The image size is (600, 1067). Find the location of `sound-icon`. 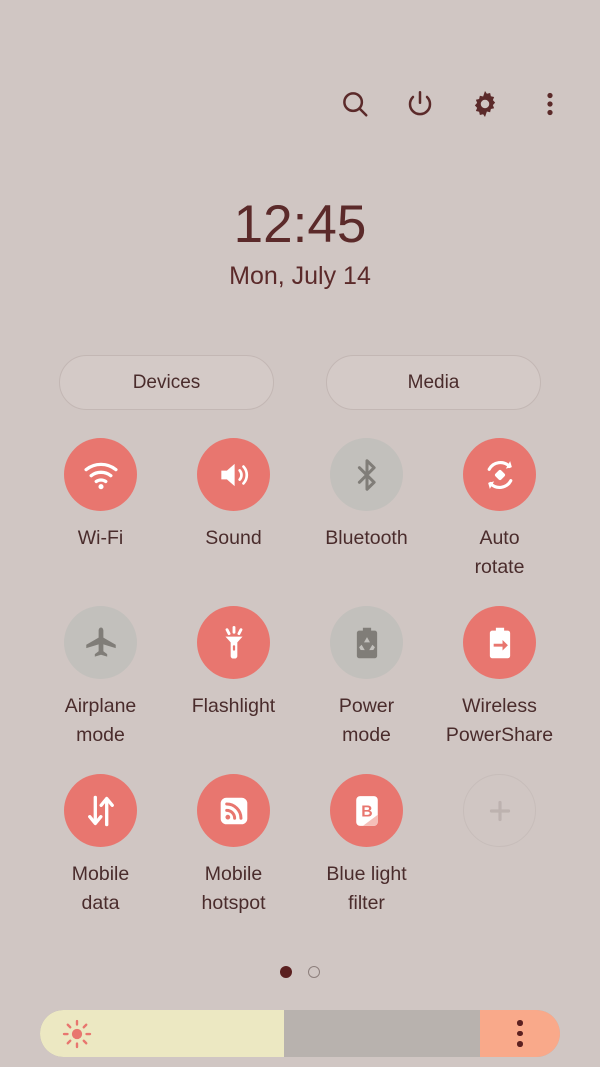

sound-icon is located at coordinates (233, 474).